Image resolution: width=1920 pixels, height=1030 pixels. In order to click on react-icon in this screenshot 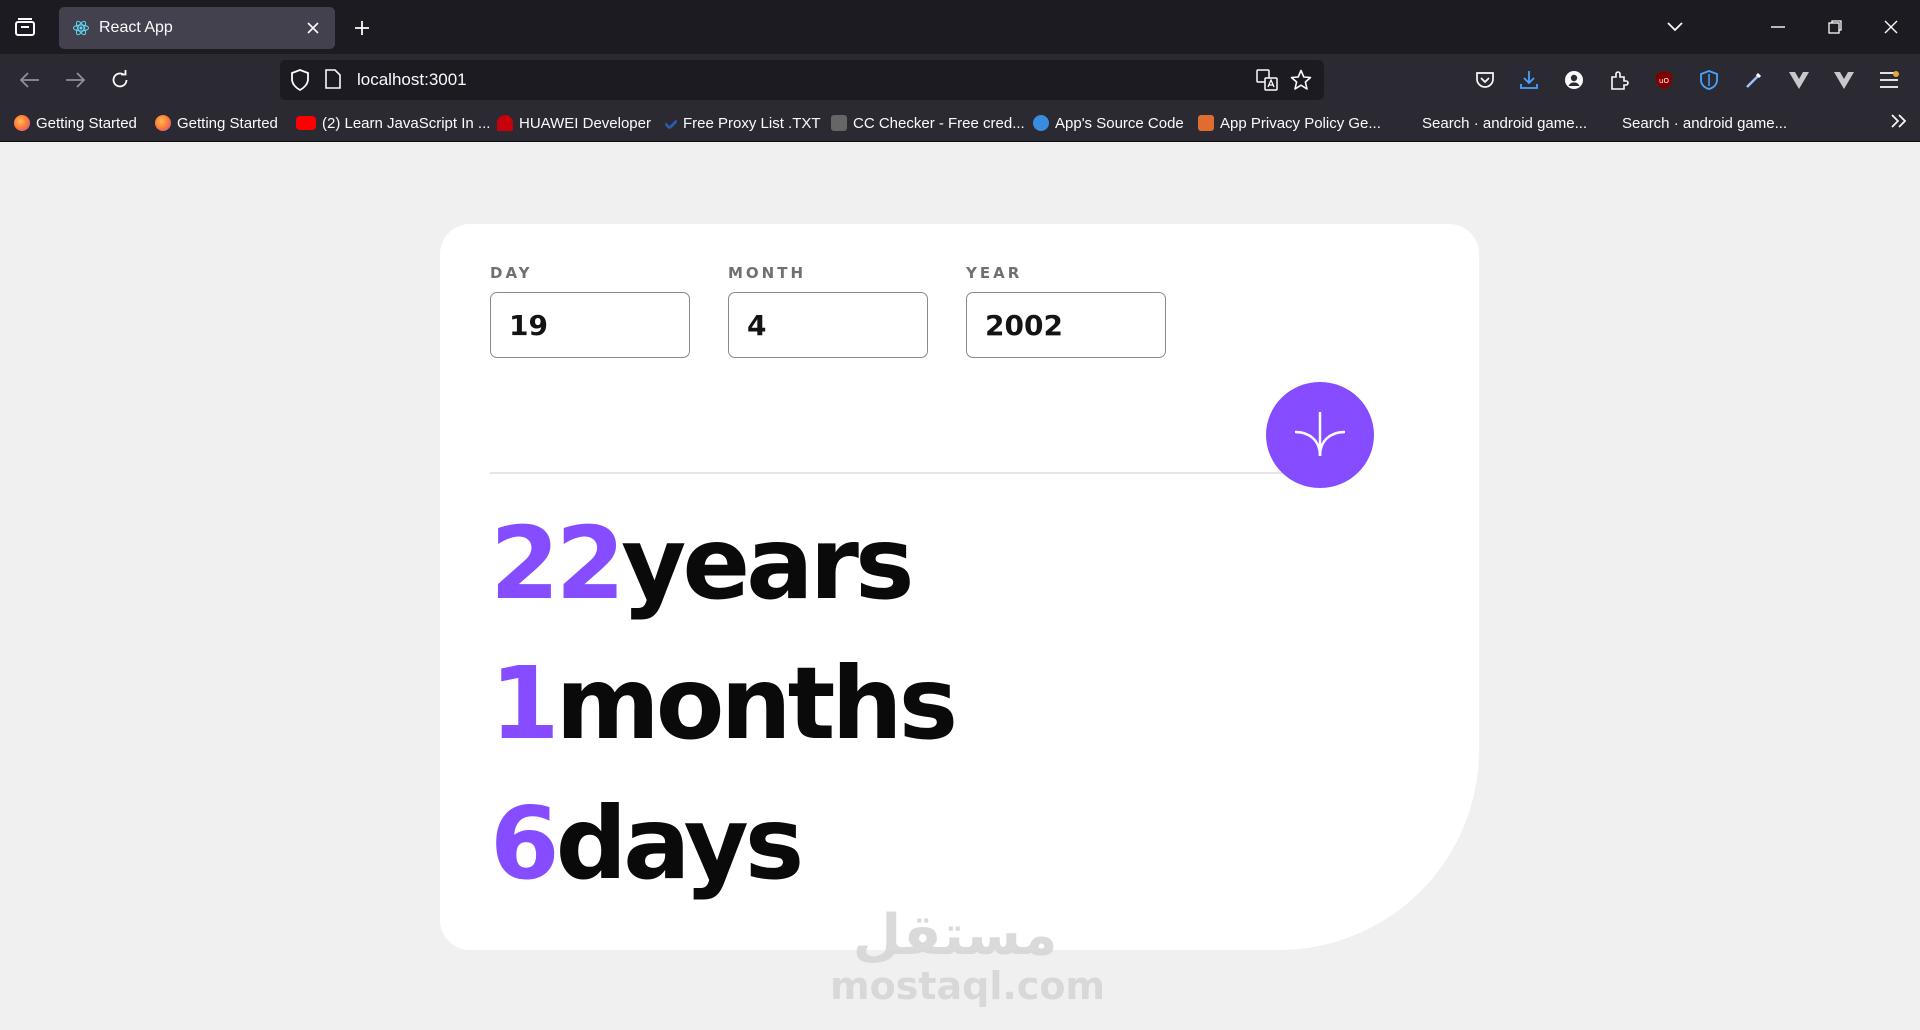, I will do `click(81, 28)`.